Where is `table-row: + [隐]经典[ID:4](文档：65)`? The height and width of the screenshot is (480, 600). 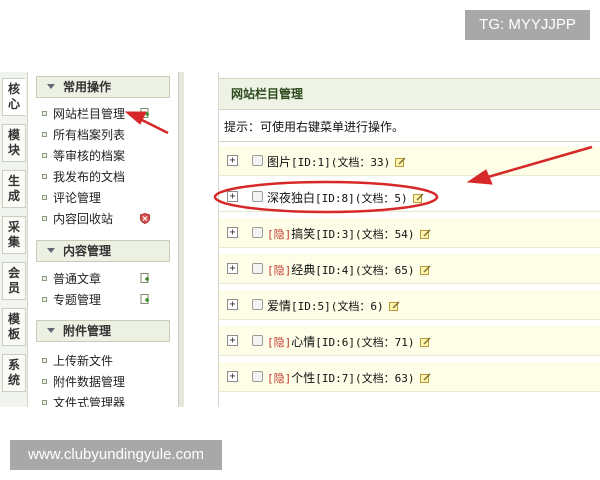 table-row: + [隐]经典[ID:4](文档：65) is located at coordinates (409, 269).